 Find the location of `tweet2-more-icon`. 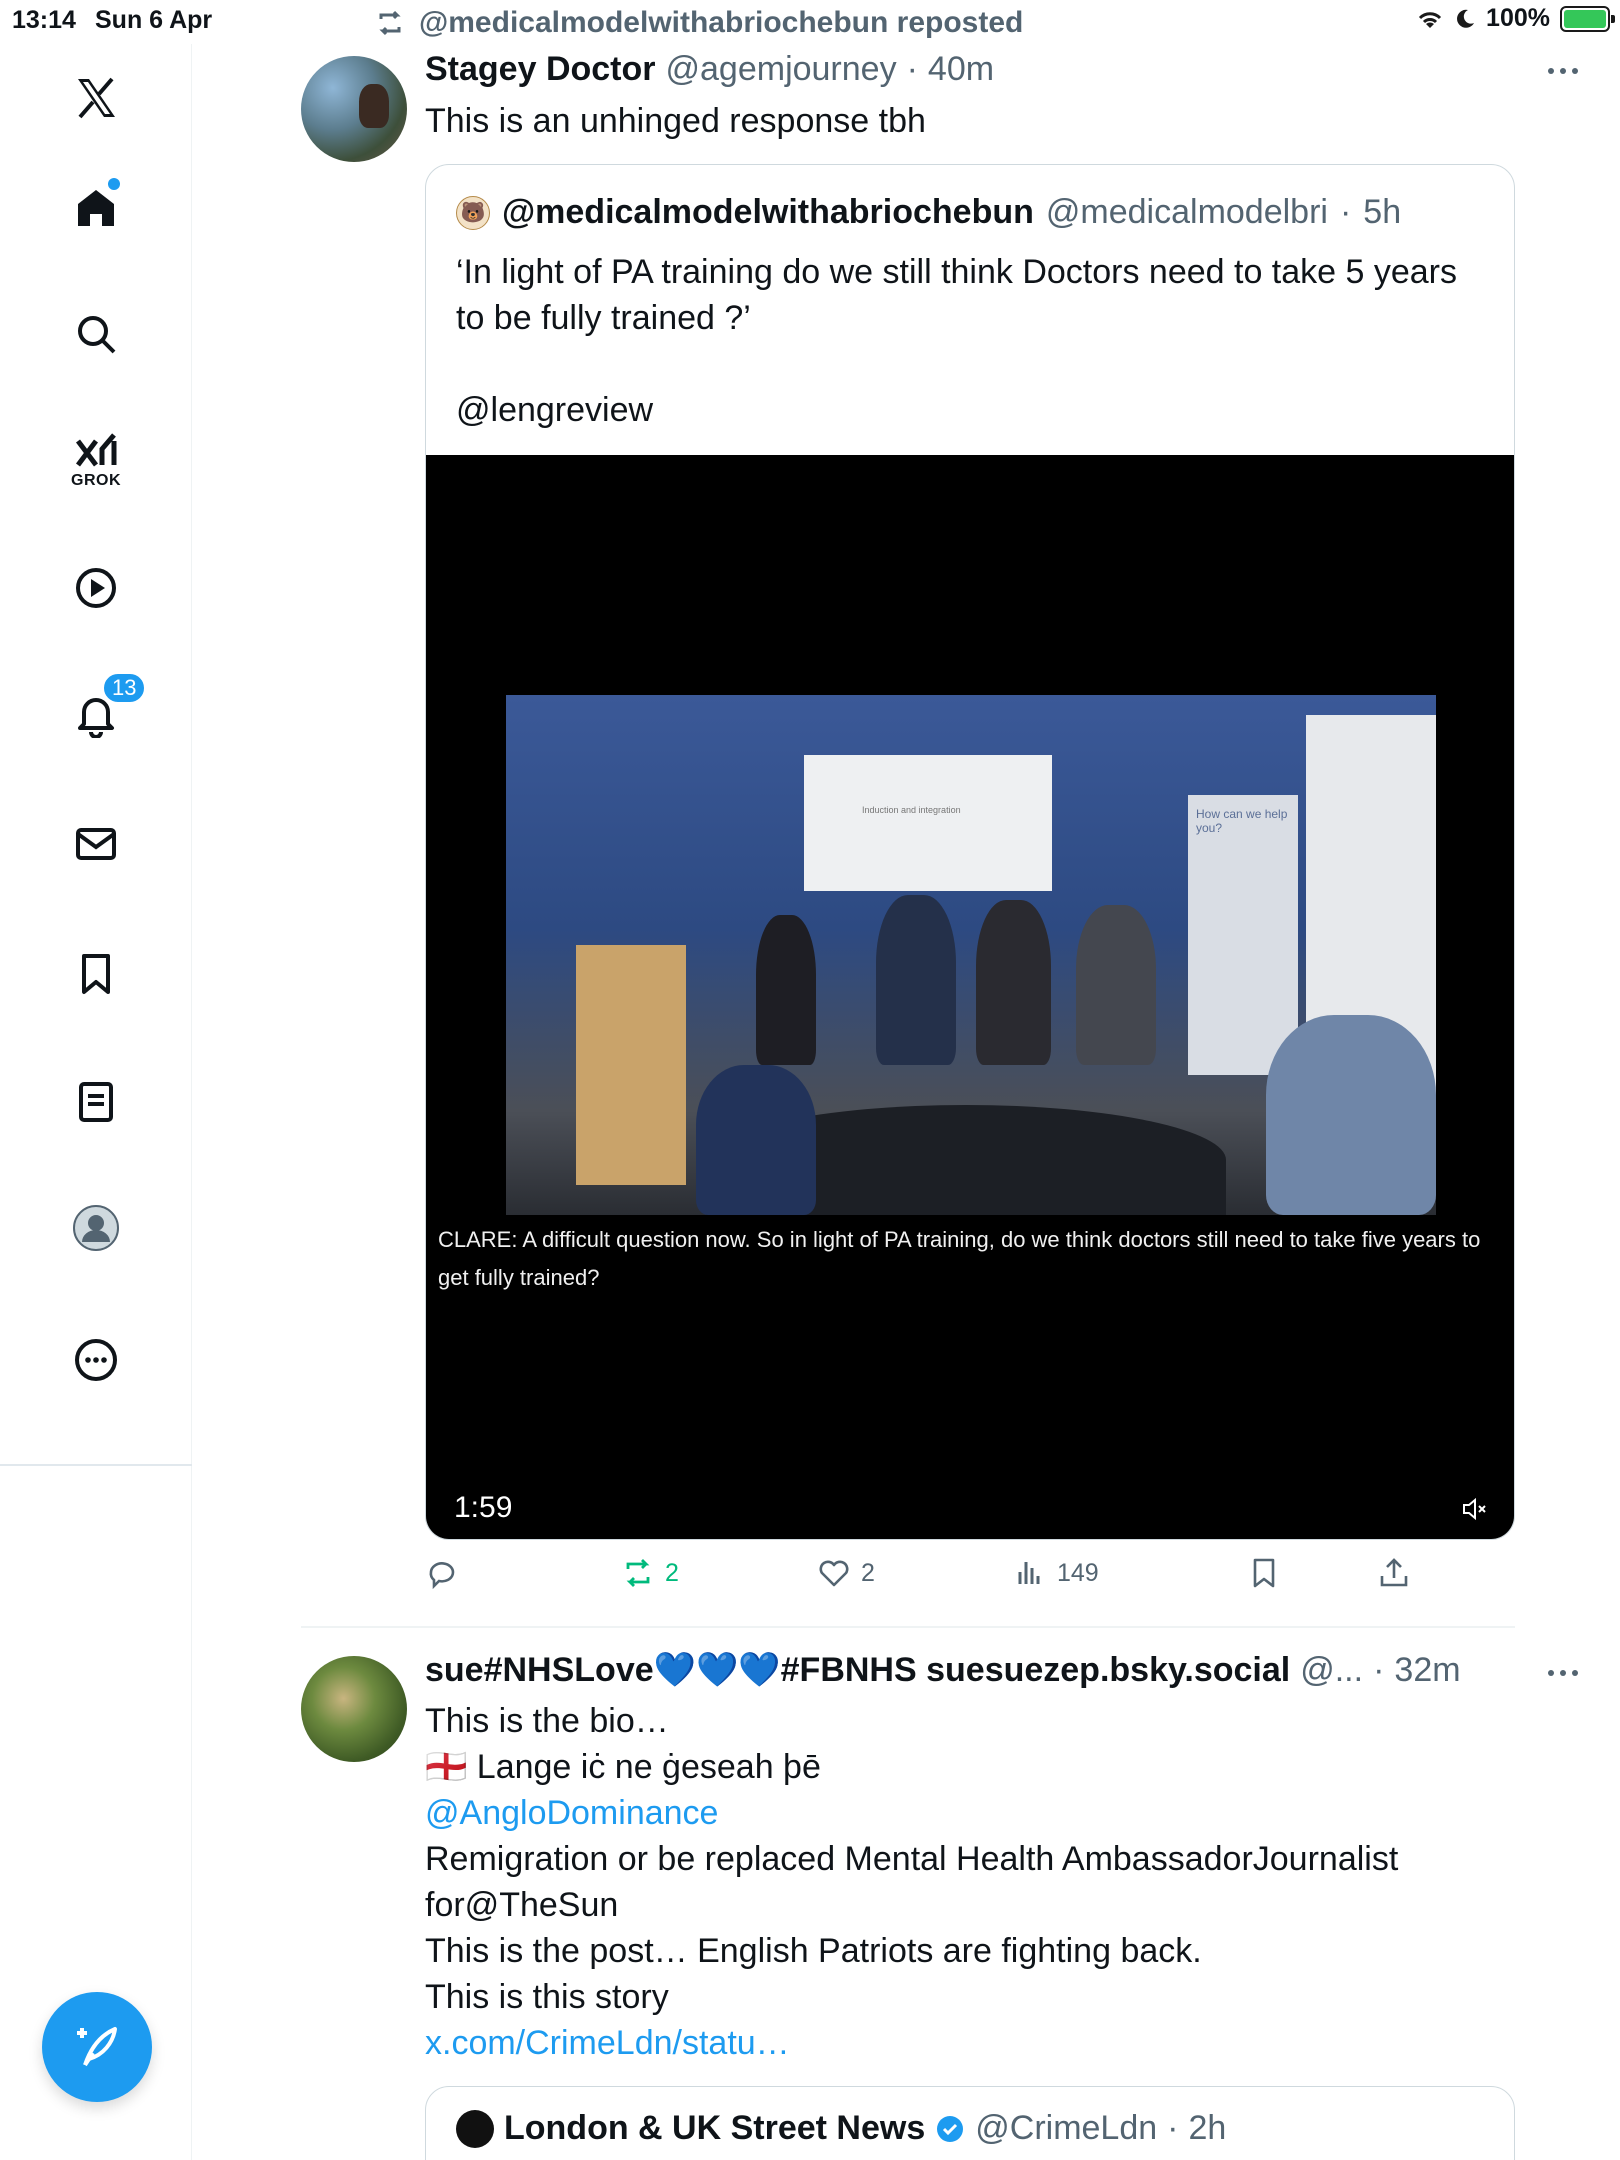

tweet2-more-icon is located at coordinates (1563, 1674).